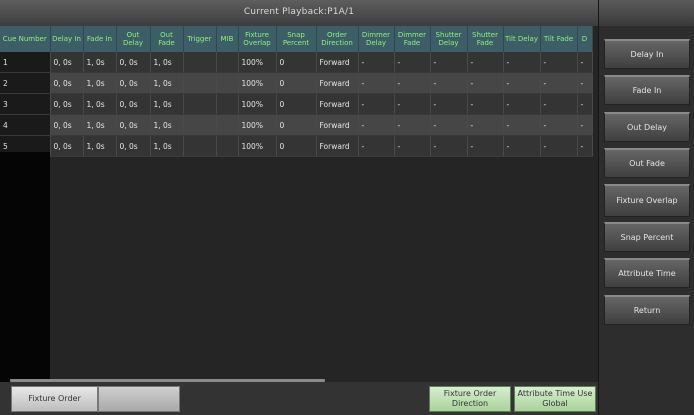  What do you see at coordinates (470, 399) in the screenshot?
I see `fixture-order-direction-button: Fixture Order Direction` at bounding box center [470, 399].